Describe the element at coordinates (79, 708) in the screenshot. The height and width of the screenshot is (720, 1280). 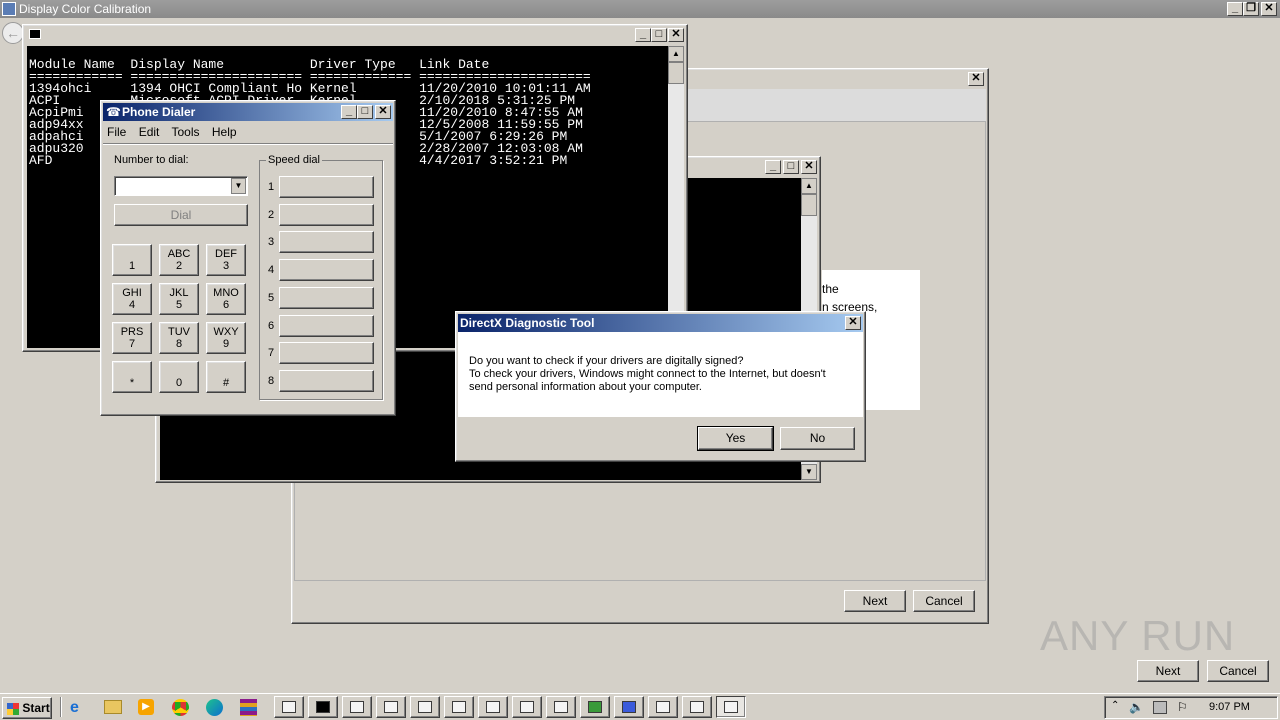
I see `ie-icon: e` at that location.